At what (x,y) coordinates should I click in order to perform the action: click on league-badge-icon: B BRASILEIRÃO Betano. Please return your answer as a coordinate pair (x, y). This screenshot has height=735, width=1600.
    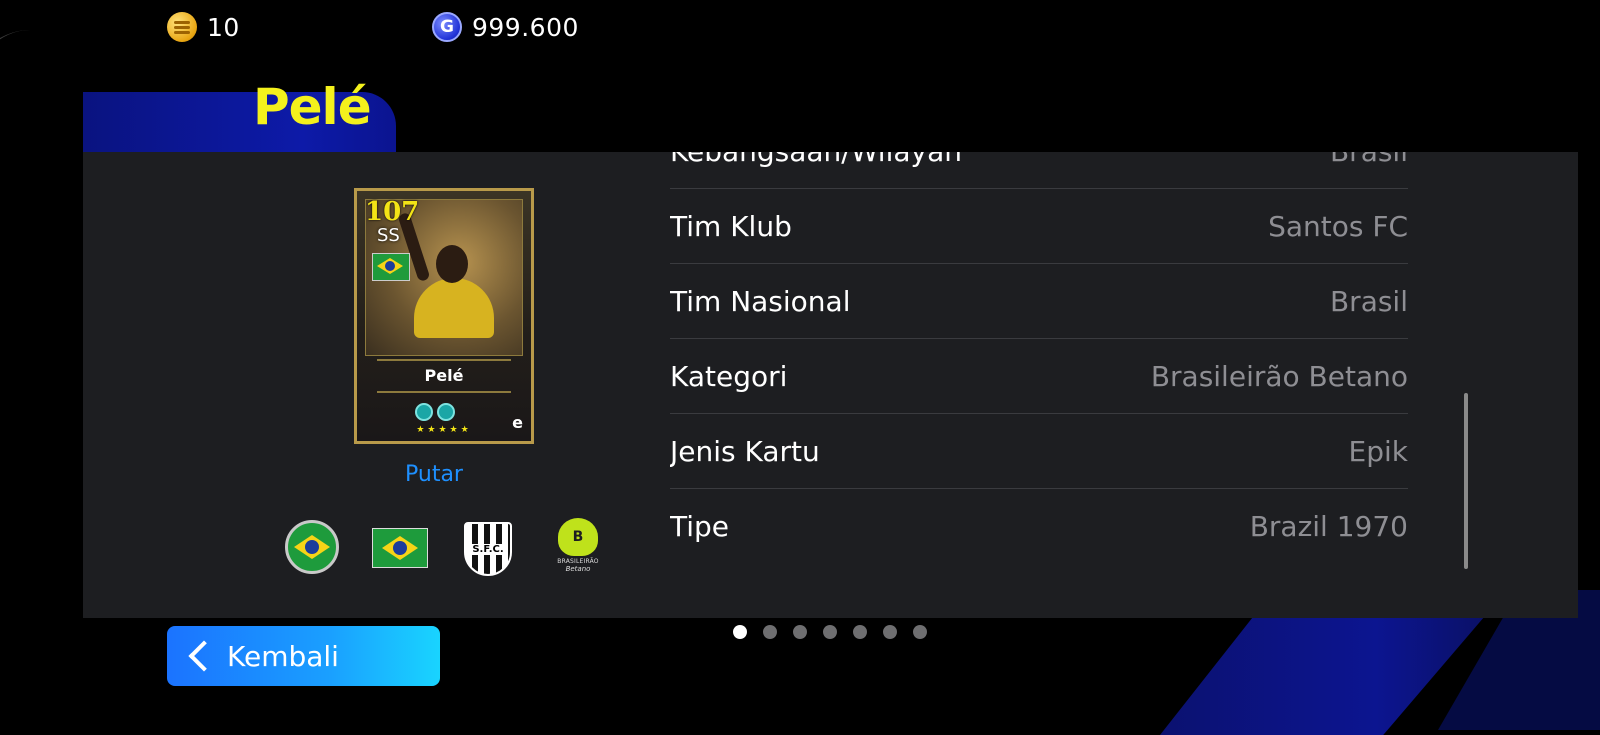
    Looking at the image, I should click on (578, 548).